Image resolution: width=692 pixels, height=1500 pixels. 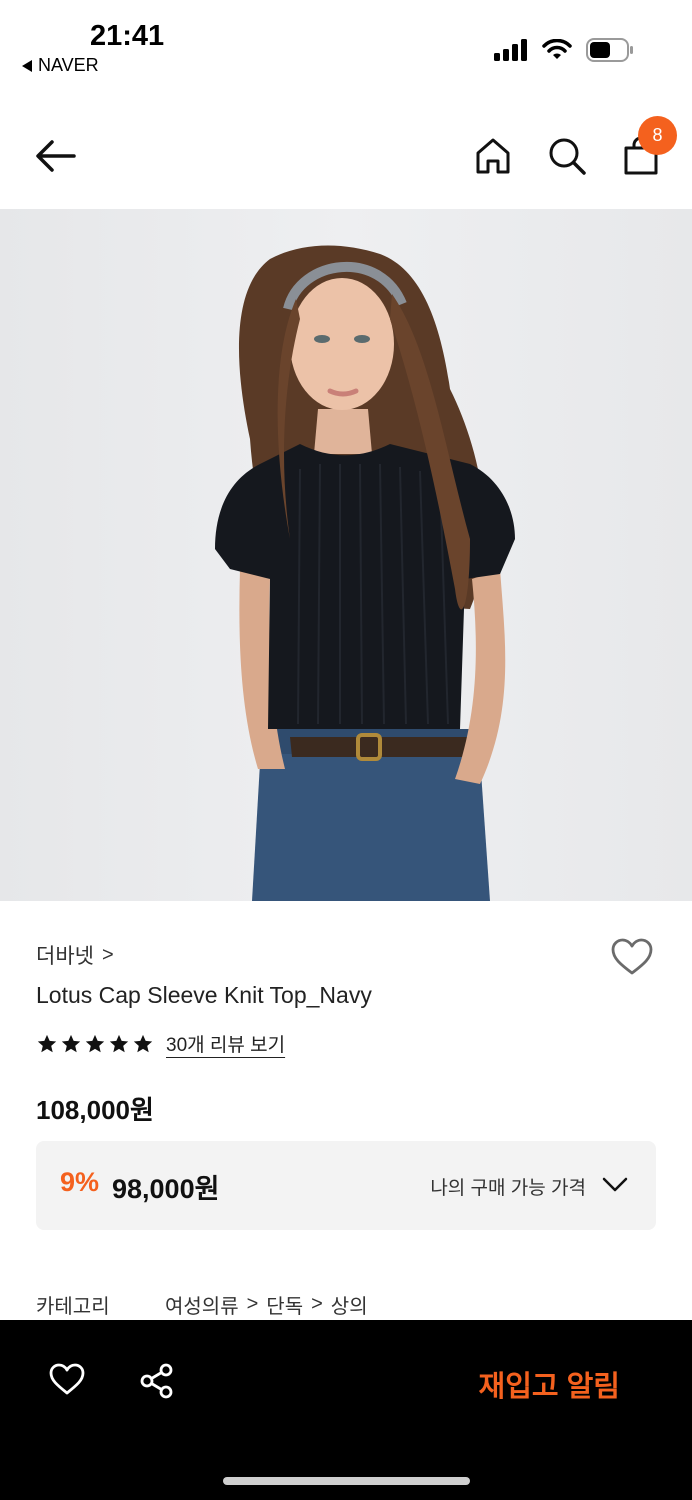 I want to click on status-time: 21:41, so click(x=127, y=36).